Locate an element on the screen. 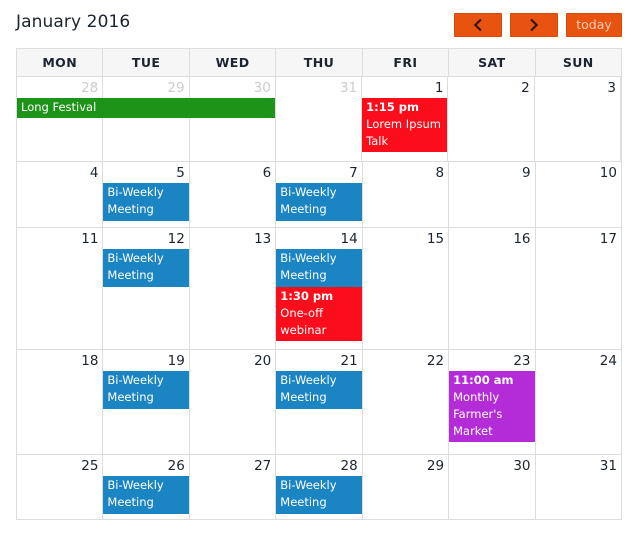 This screenshot has height=537, width=638. day-number: 19 is located at coordinates (176, 361).